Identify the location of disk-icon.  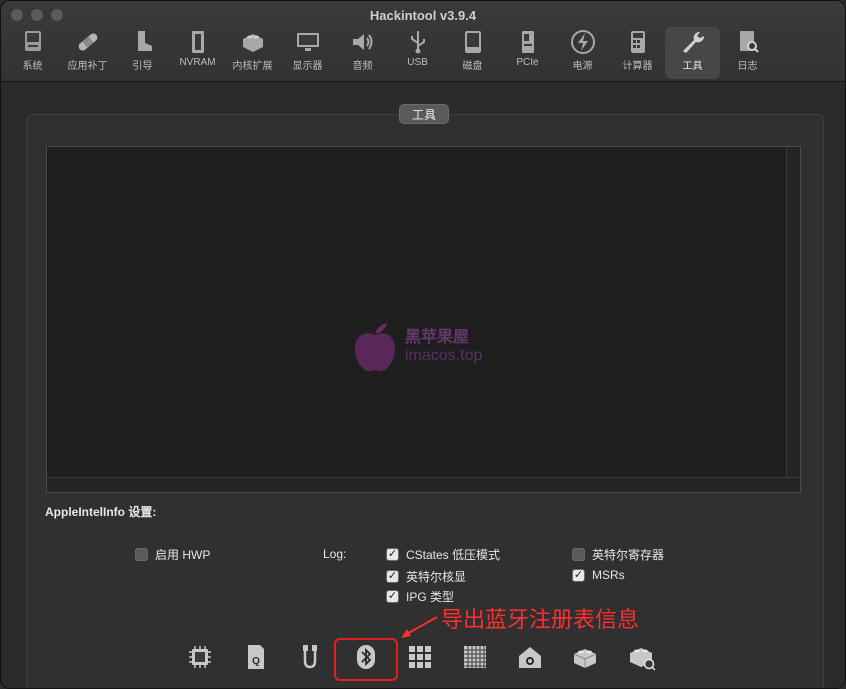
(472, 42).